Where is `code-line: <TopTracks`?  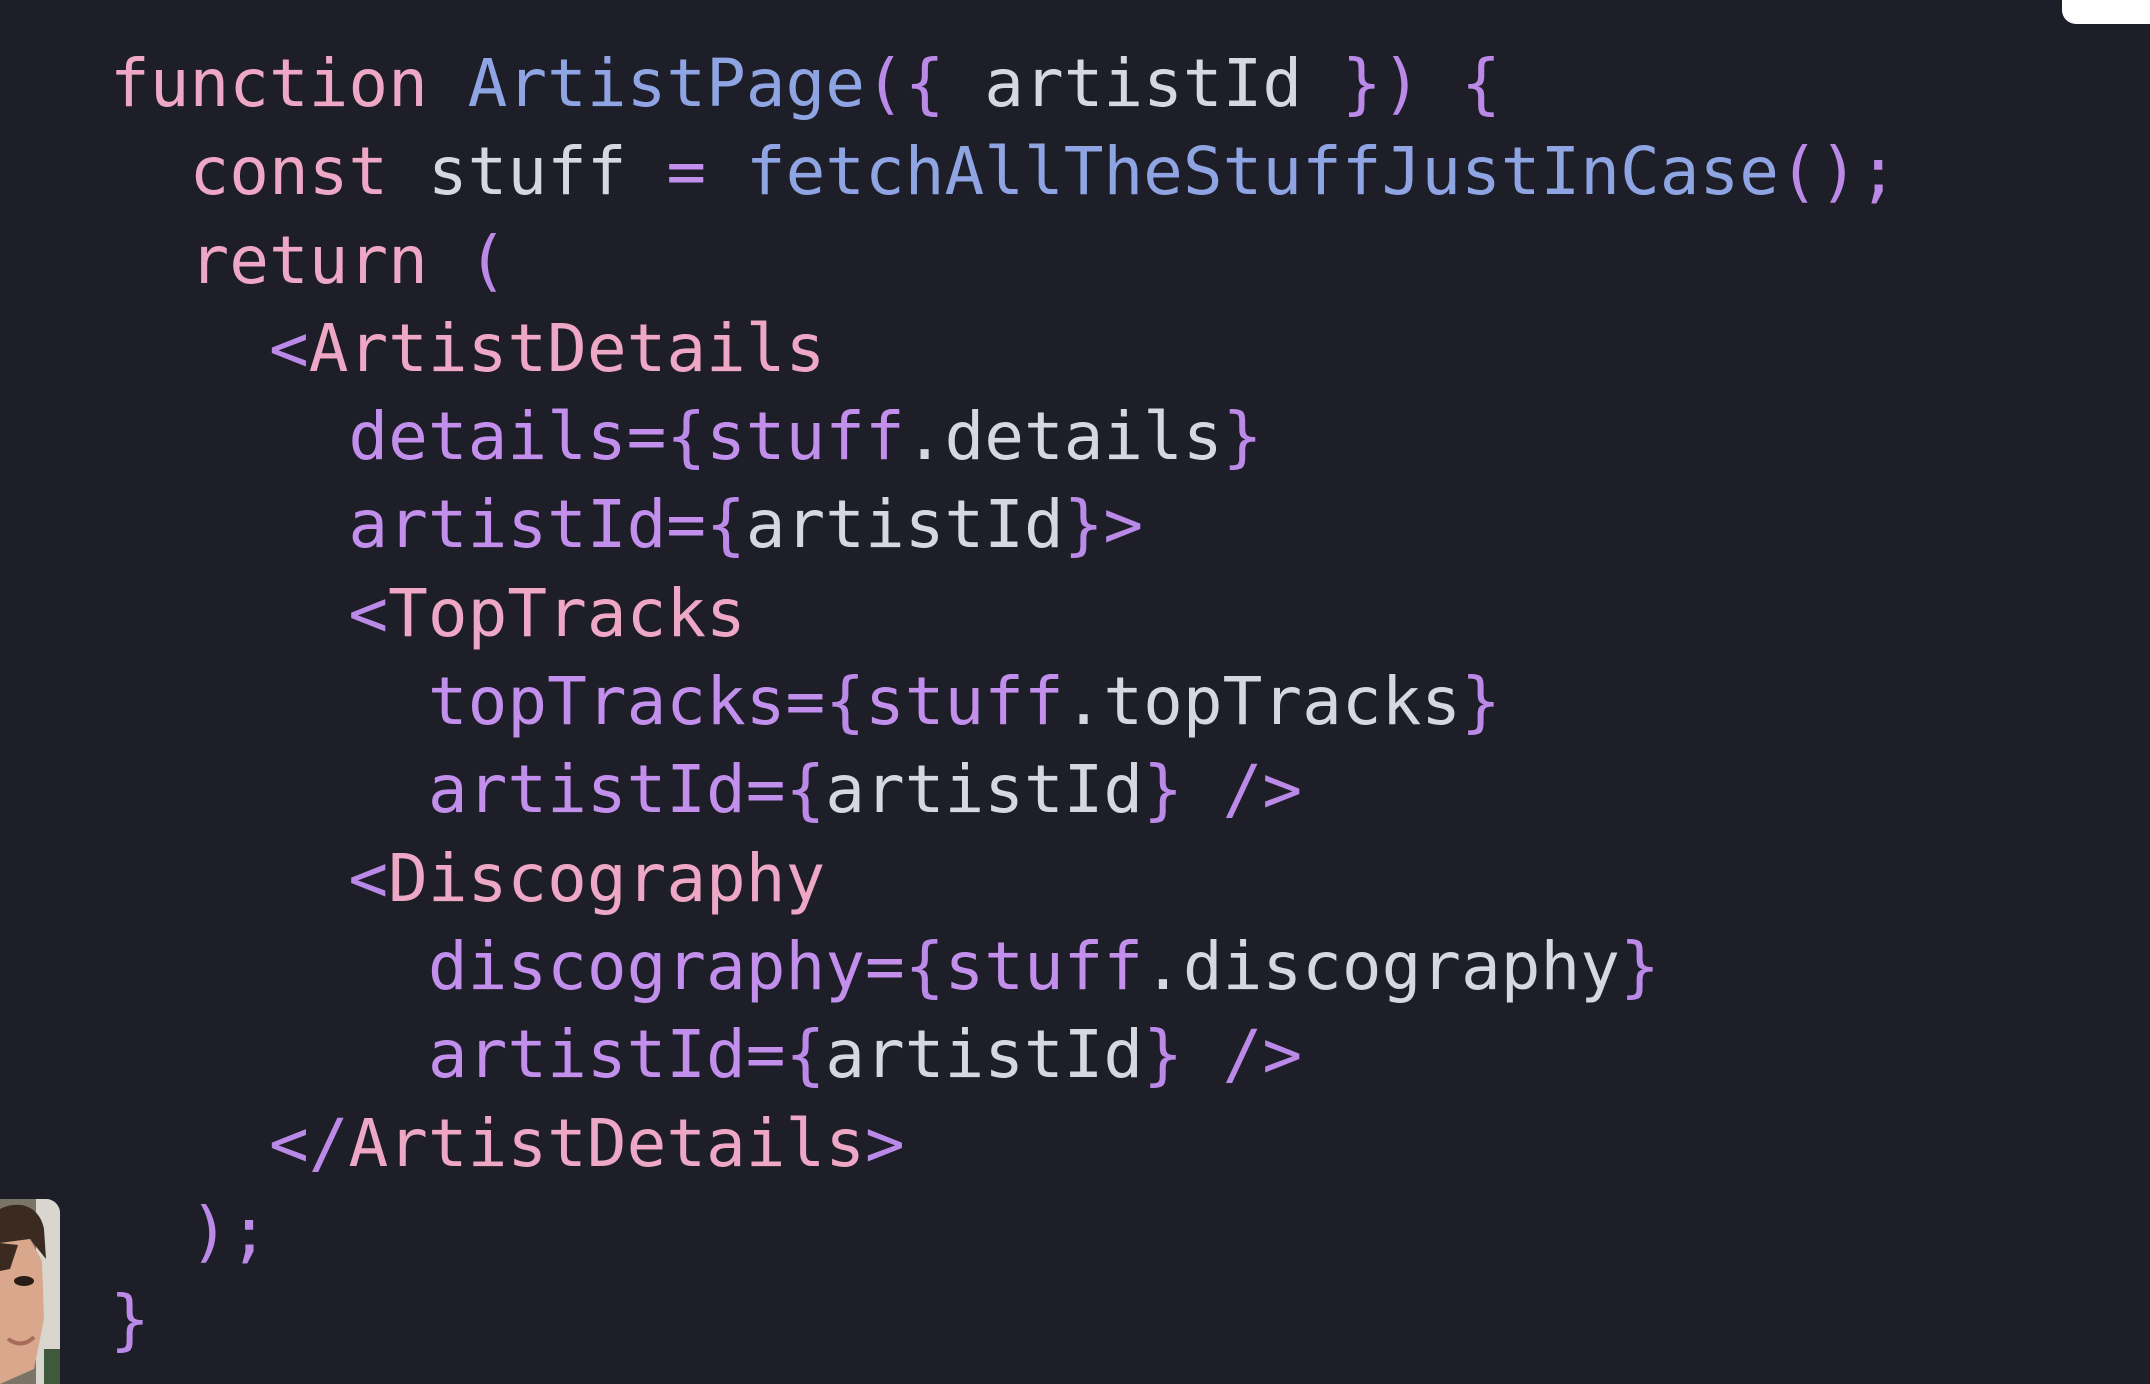
code-line: <TopTracks is located at coordinates (1004, 614).